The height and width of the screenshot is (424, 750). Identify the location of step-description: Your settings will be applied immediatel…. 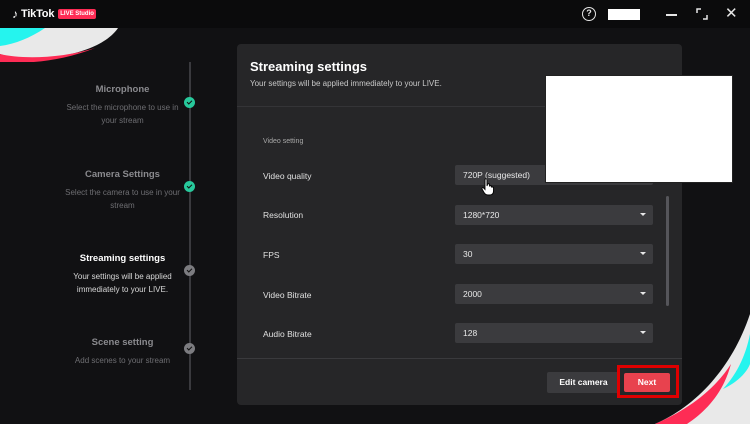
(122, 283).